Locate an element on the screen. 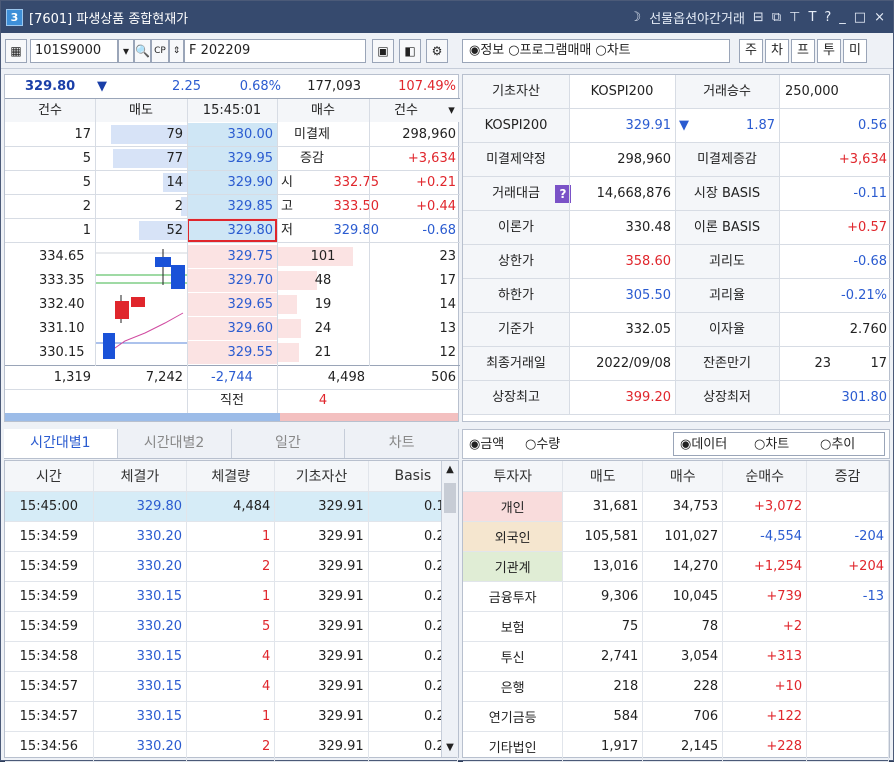  tab-daily: 일간 is located at coordinates (288, 443).